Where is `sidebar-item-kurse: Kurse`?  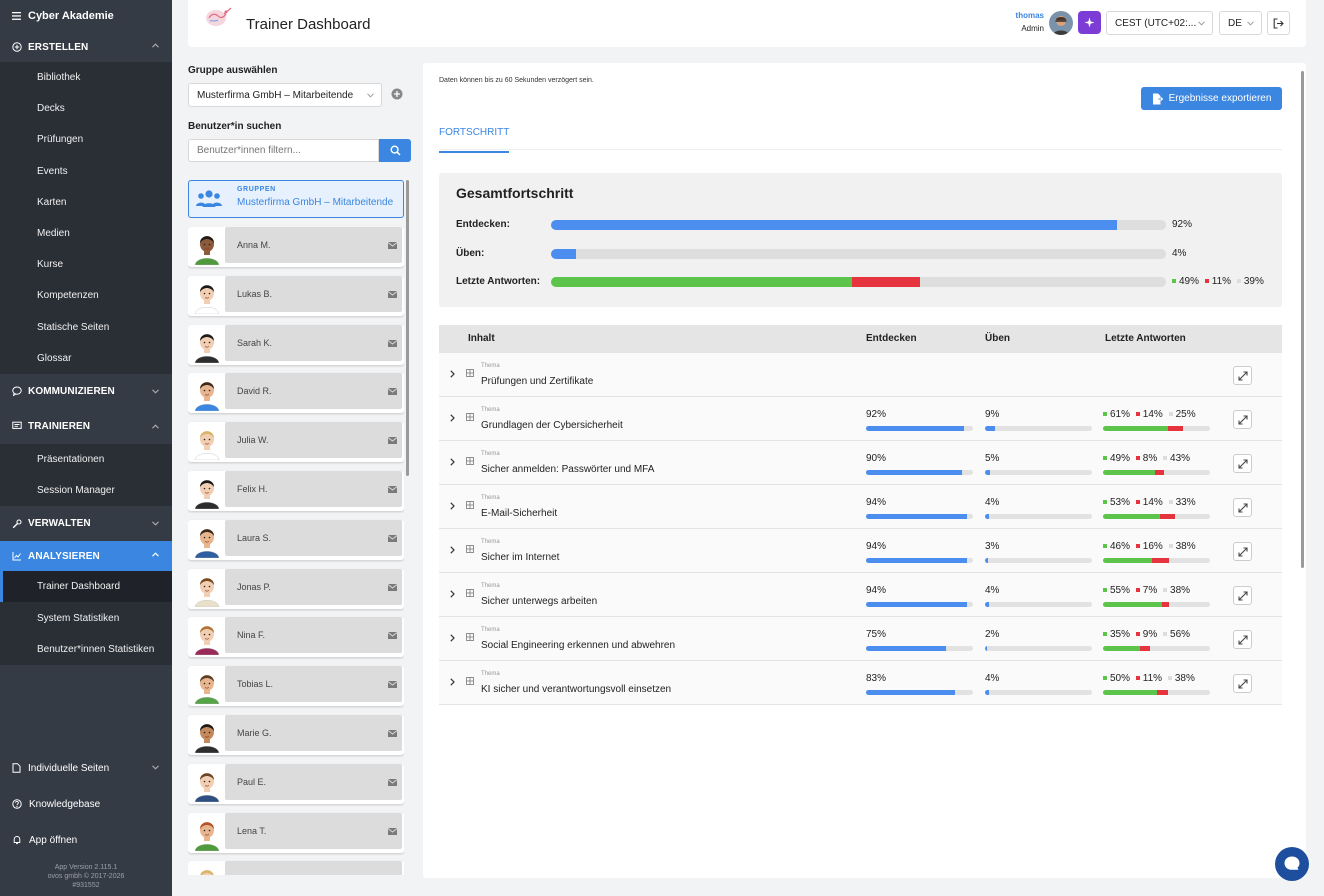
sidebar-item-kurse: Kurse is located at coordinates (86, 264).